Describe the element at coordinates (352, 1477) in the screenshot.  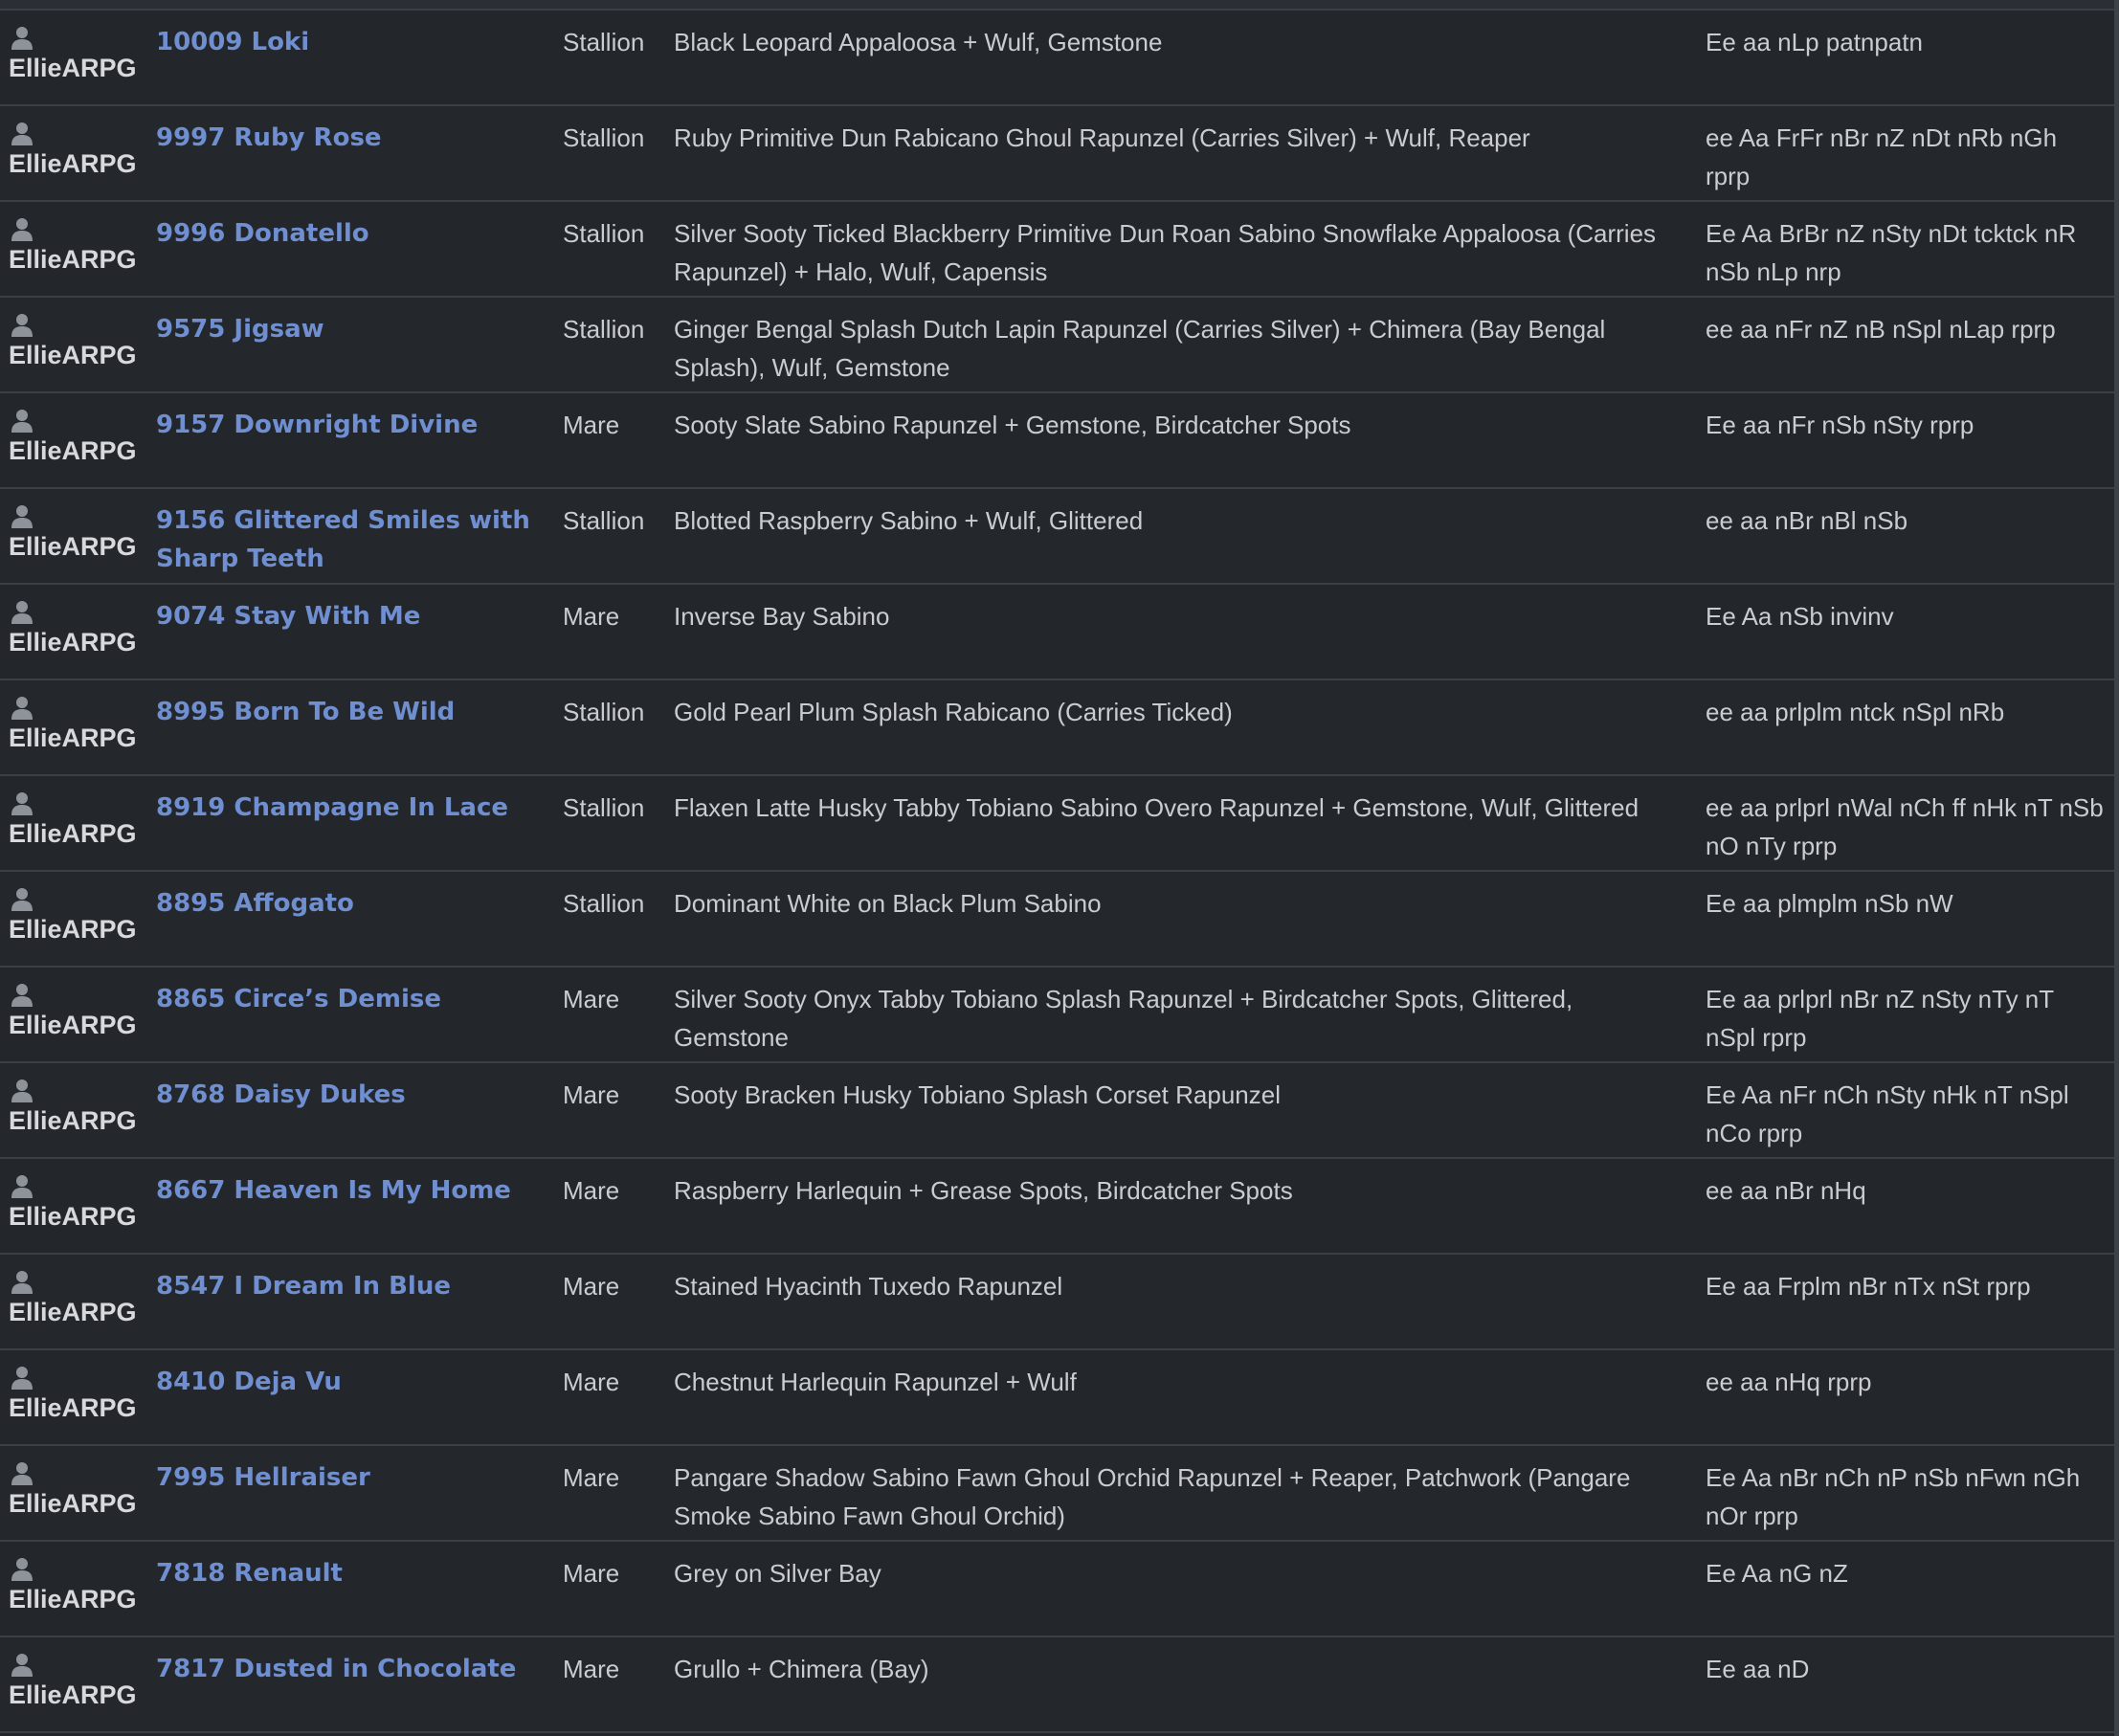
I see `horse-name-link: 7995 Hellraiser` at that location.